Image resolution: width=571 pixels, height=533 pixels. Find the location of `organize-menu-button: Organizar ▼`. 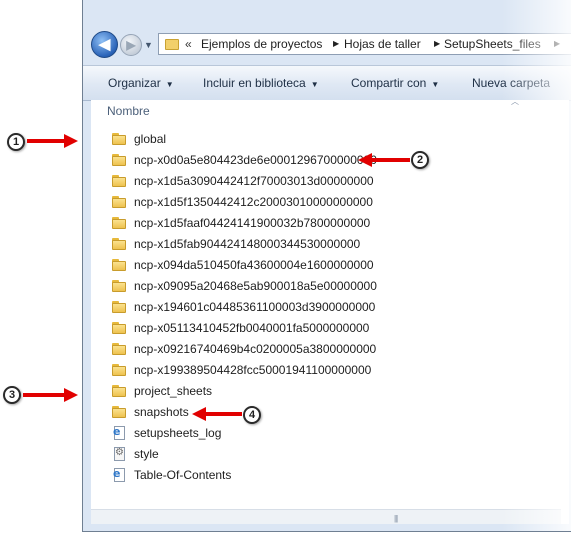

organize-menu-button: Organizar ▼ is located at coordinates (141, 83).